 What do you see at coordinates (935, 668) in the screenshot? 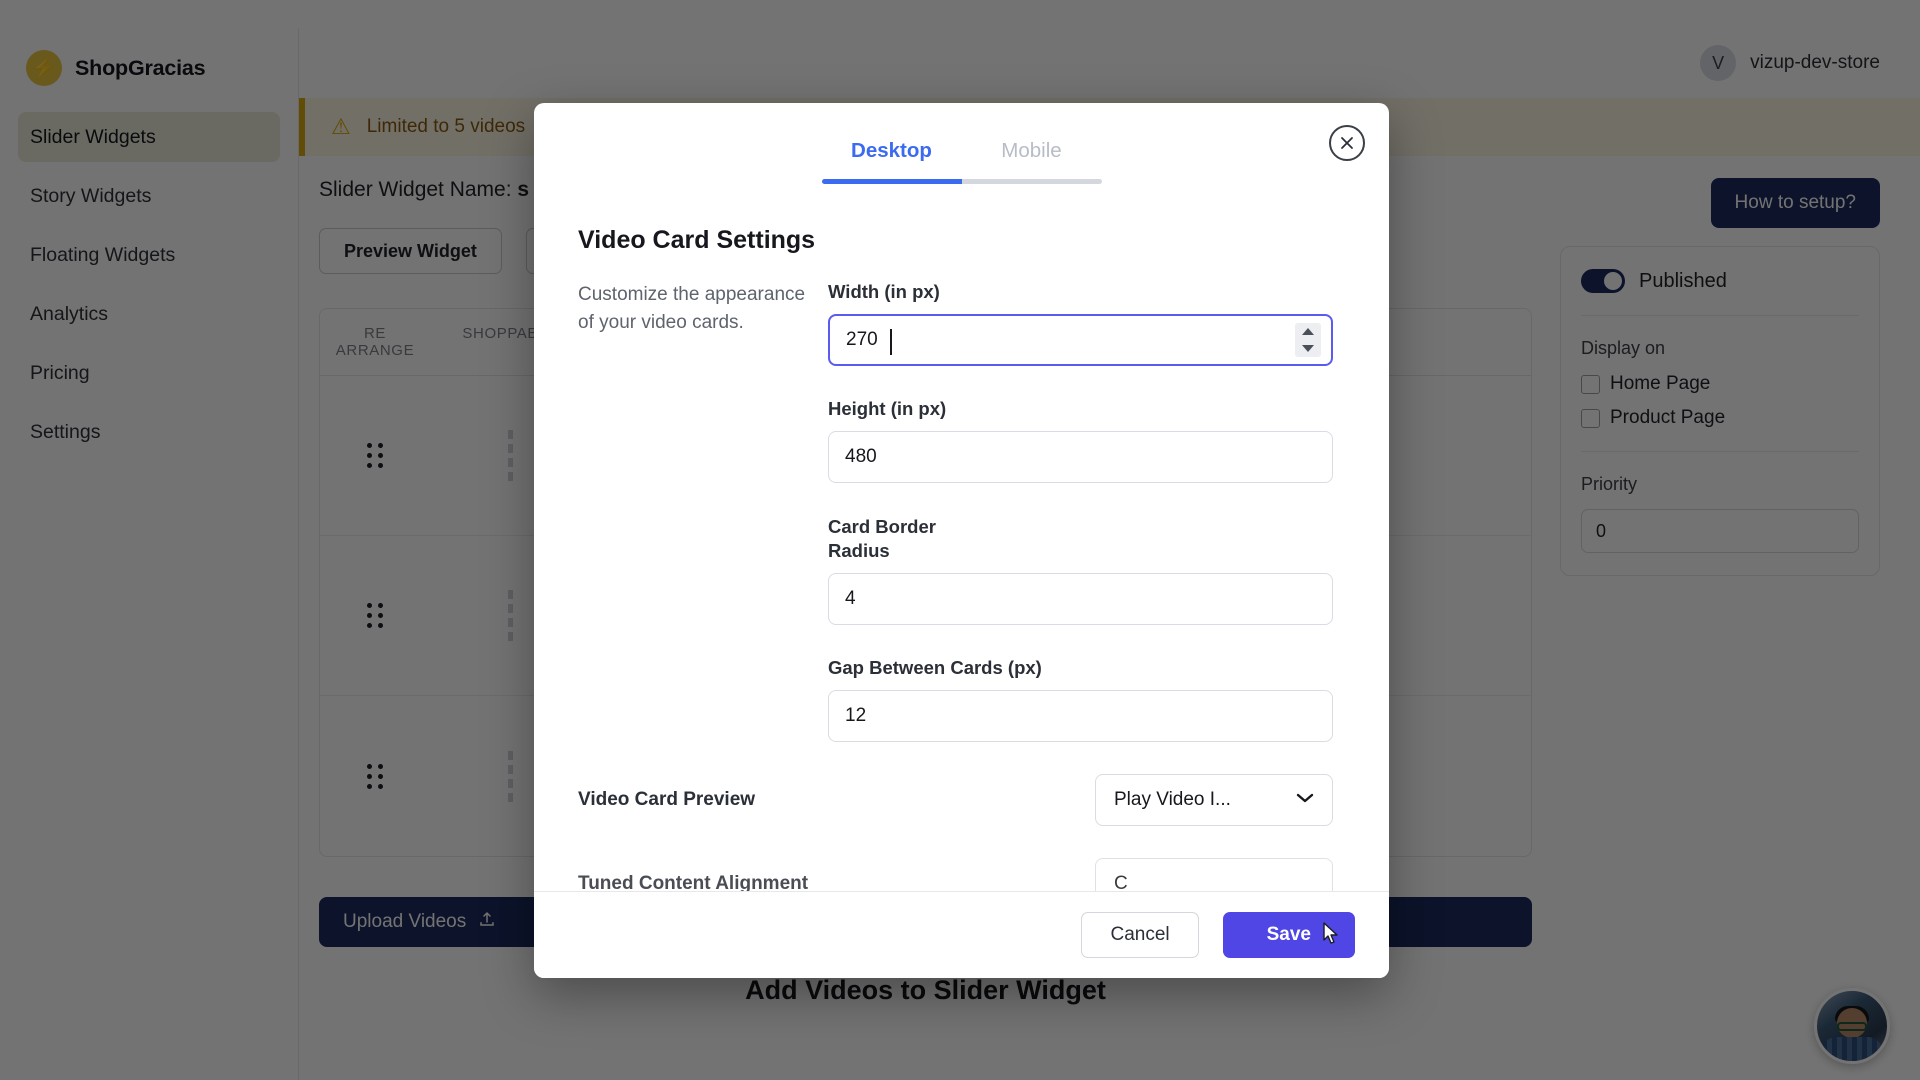
I see `field-label-gap-between-cards: Gap Between Cards (px)` at bounding box center [935, 668].